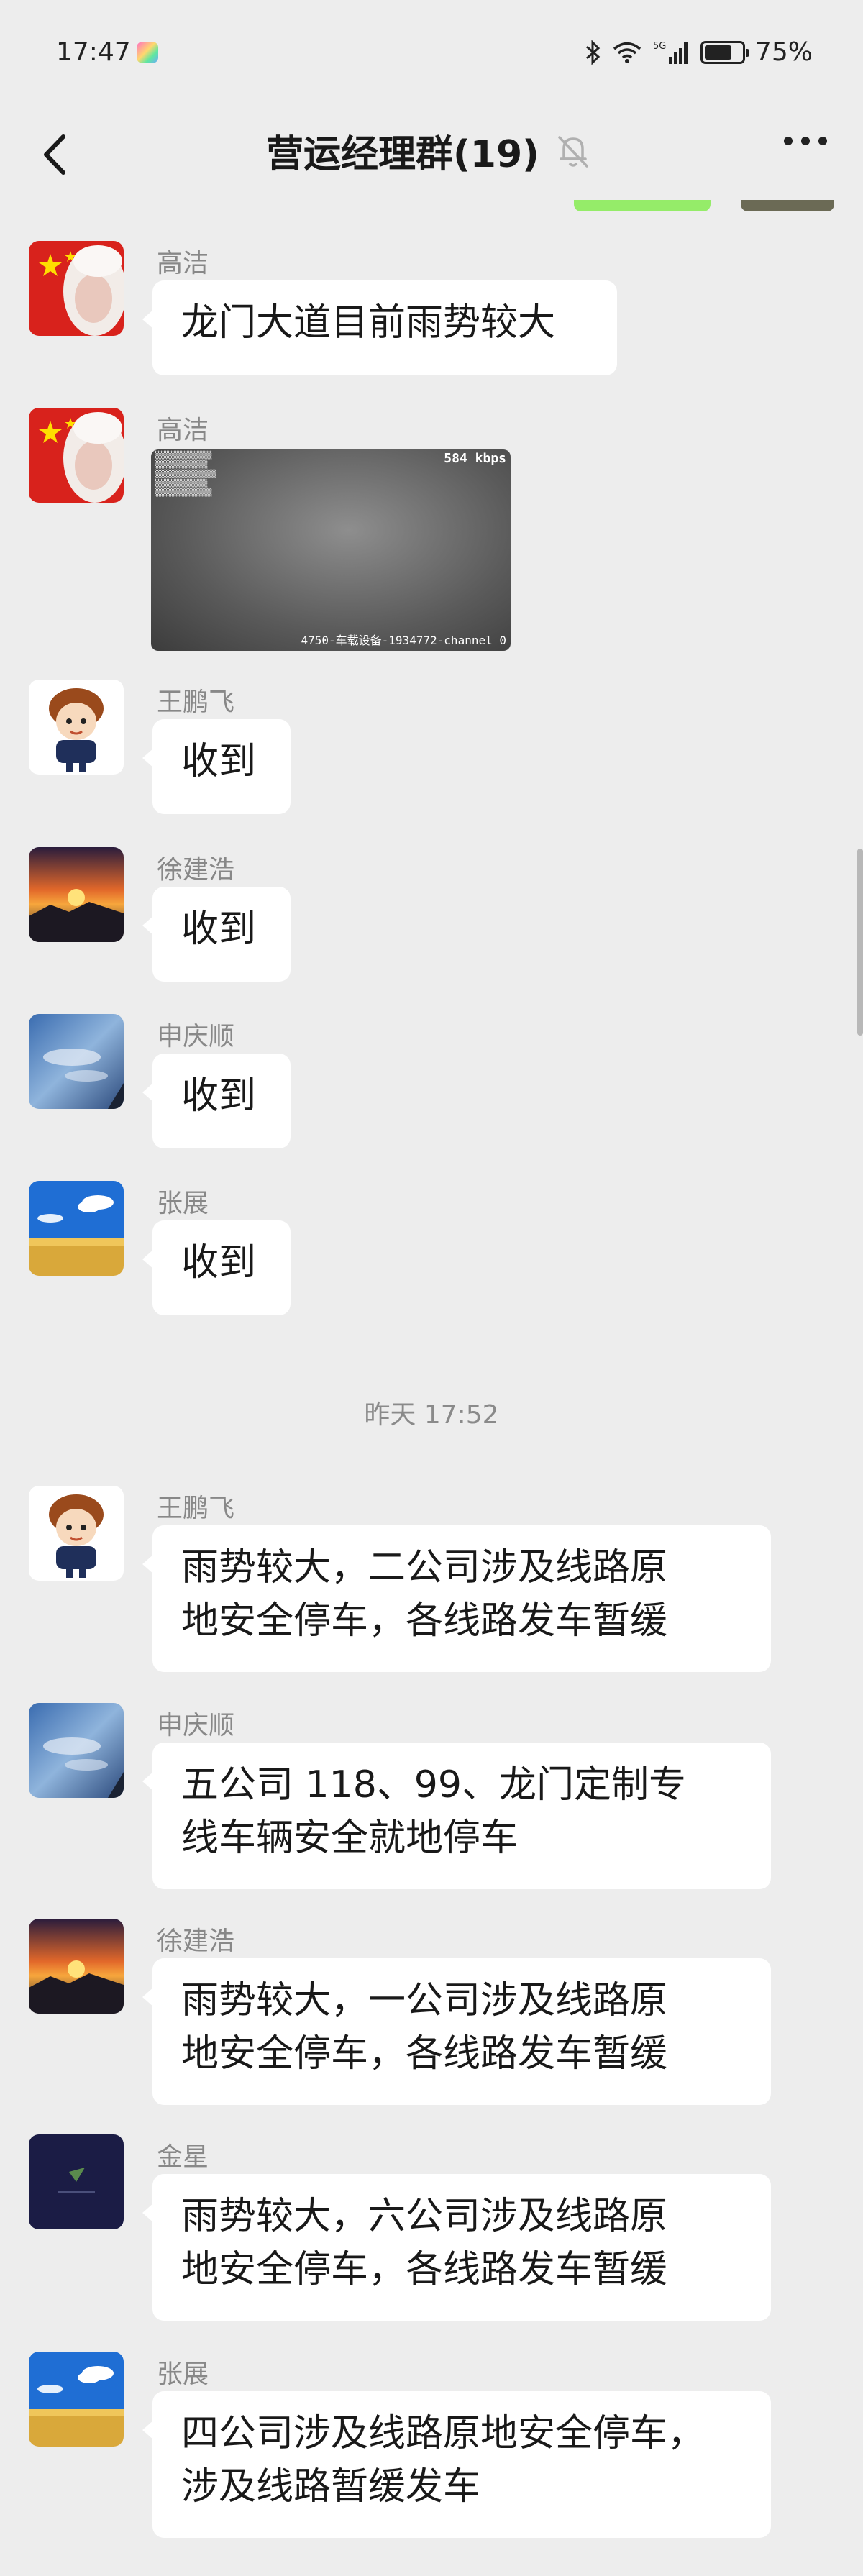 Image resolution: width=863 pixels, height=2576 pixels. What do you see at coordinates (573, 151) in the screenshot?
I see `mute-bell-icon` at bounding box center [573, 151].